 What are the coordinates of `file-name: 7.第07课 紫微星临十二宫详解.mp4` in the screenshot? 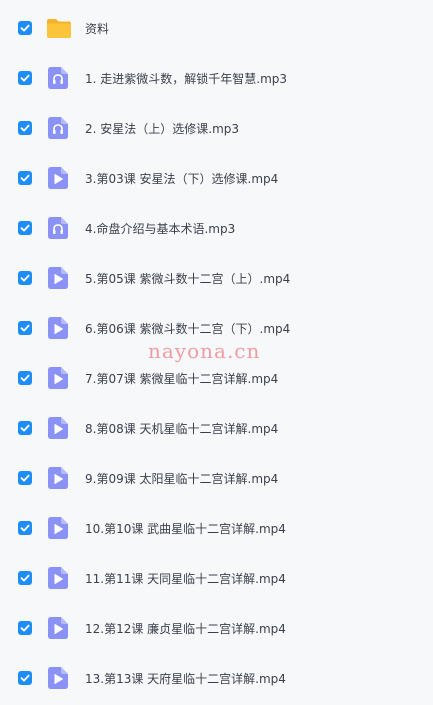 It's located at (182, 378).